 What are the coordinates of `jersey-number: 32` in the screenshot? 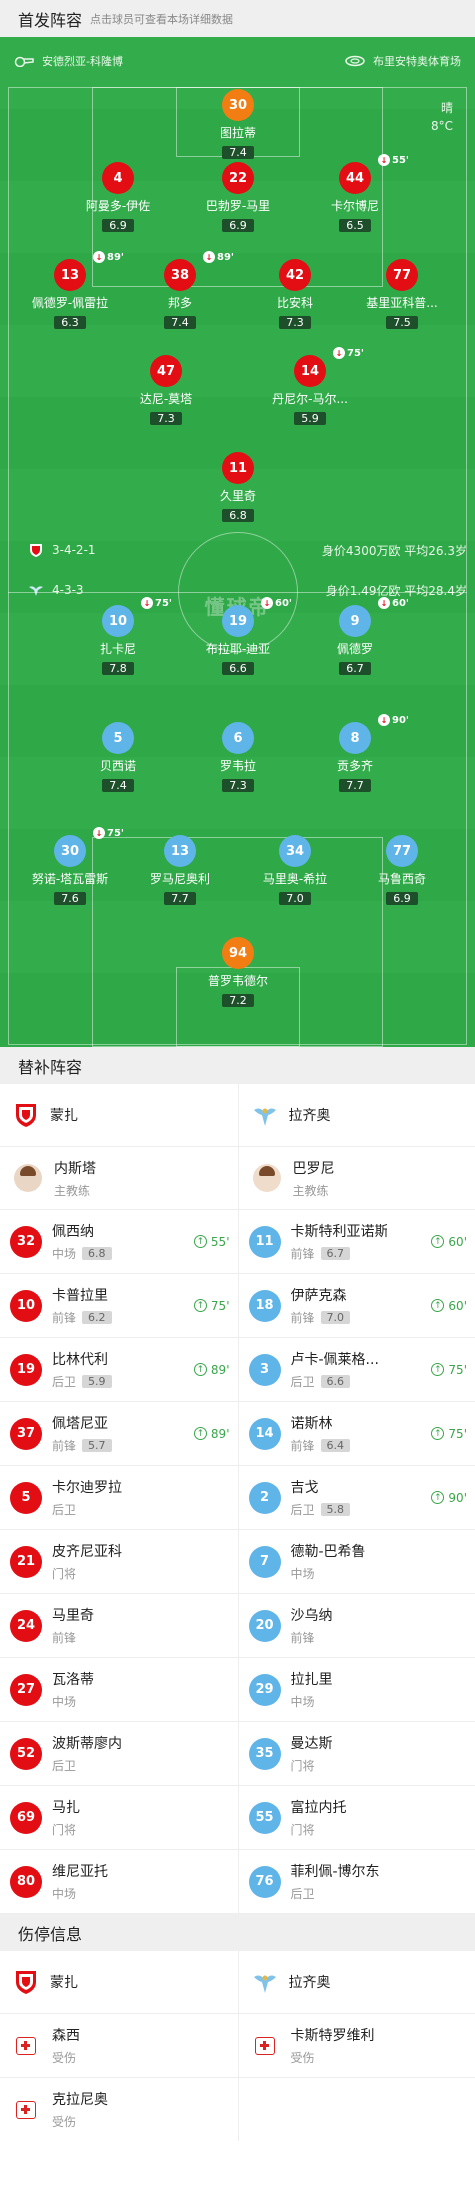 It's located at (26, 1241).